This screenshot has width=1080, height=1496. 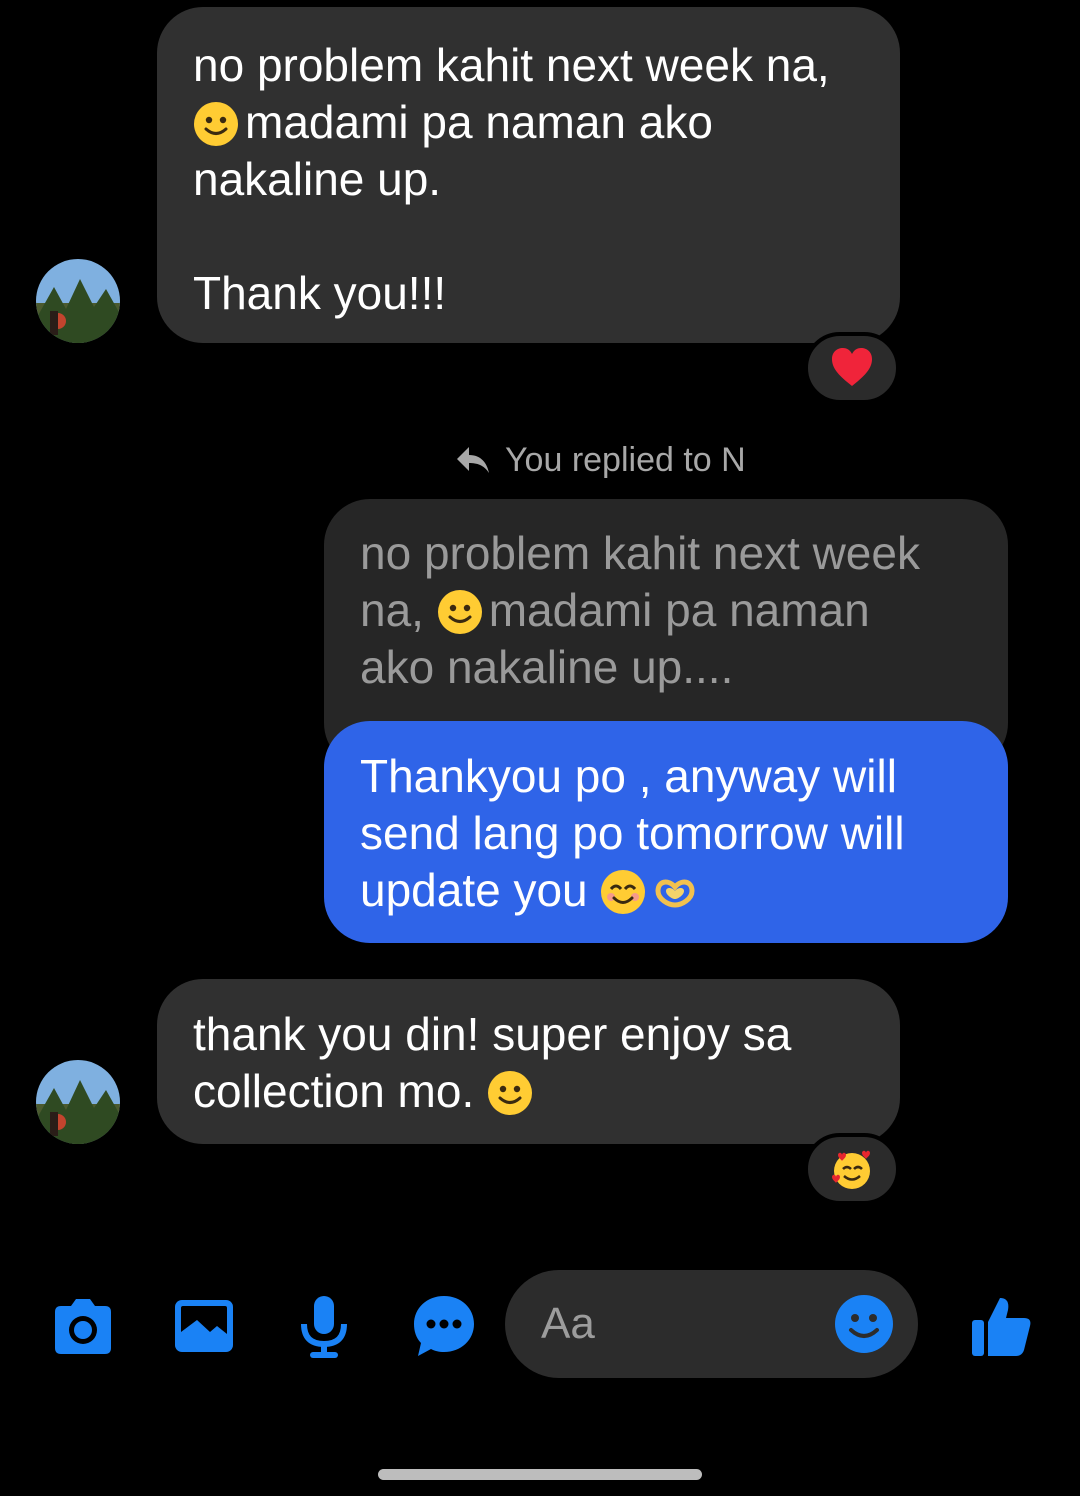 I want to click on message-line: madami pa naman ako, so click(x=479, y=122).